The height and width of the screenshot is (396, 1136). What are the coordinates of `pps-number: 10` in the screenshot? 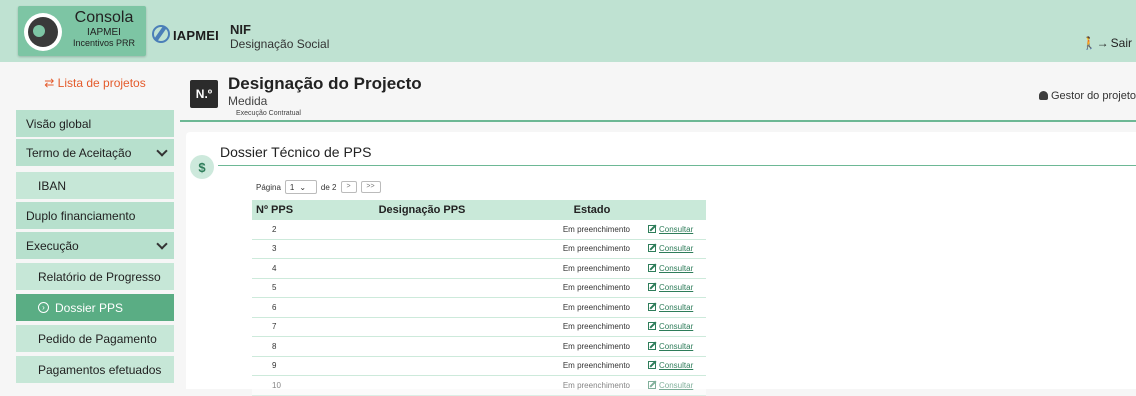 It's located at (276, 385).